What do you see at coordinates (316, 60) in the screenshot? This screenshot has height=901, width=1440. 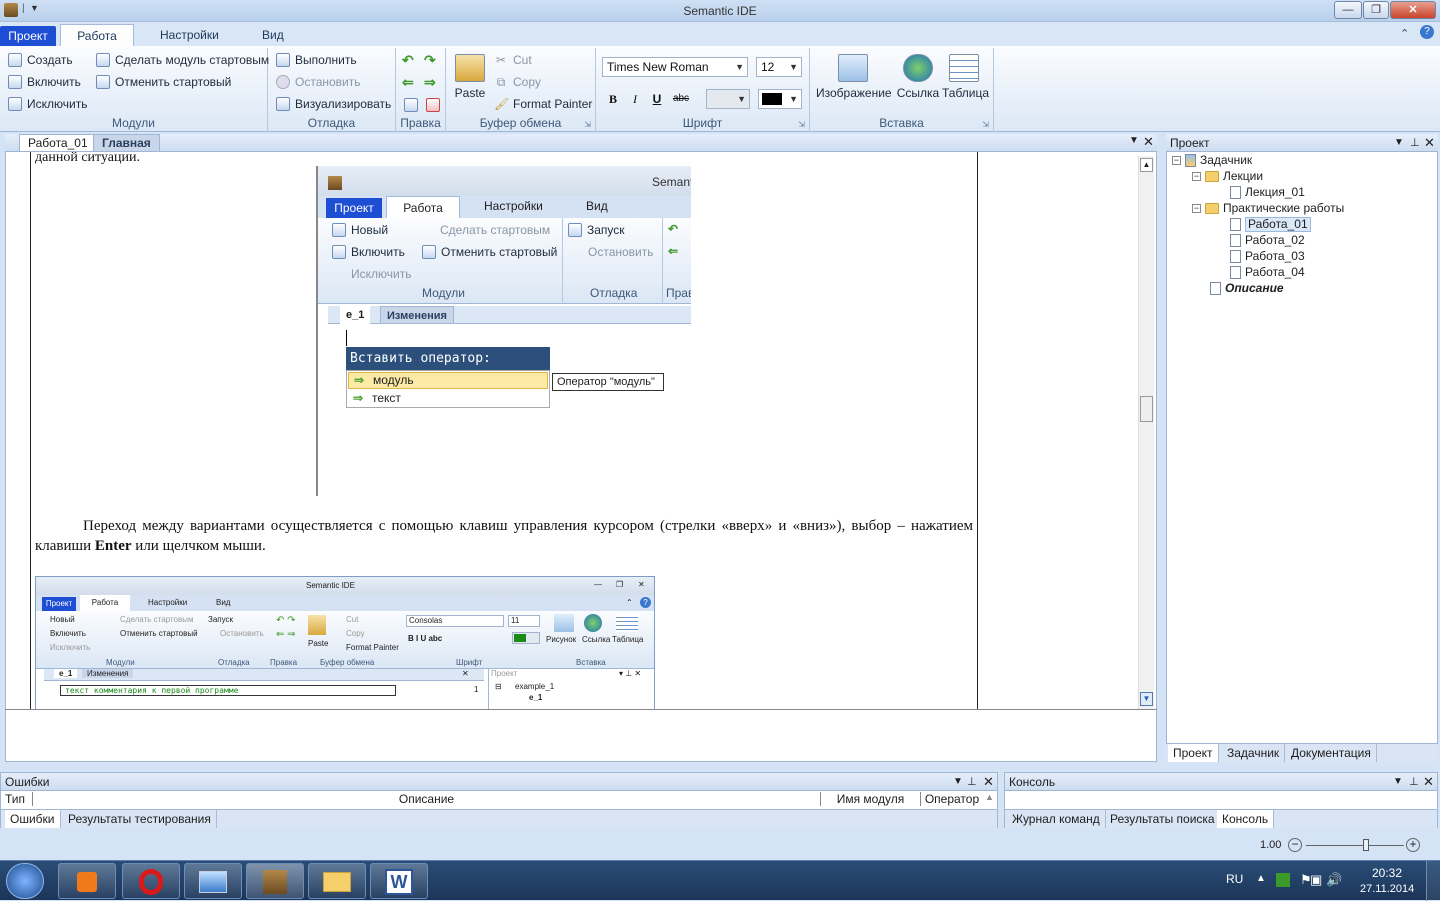 I see `run-button: Выполнить` at bounding box center [316, 60].